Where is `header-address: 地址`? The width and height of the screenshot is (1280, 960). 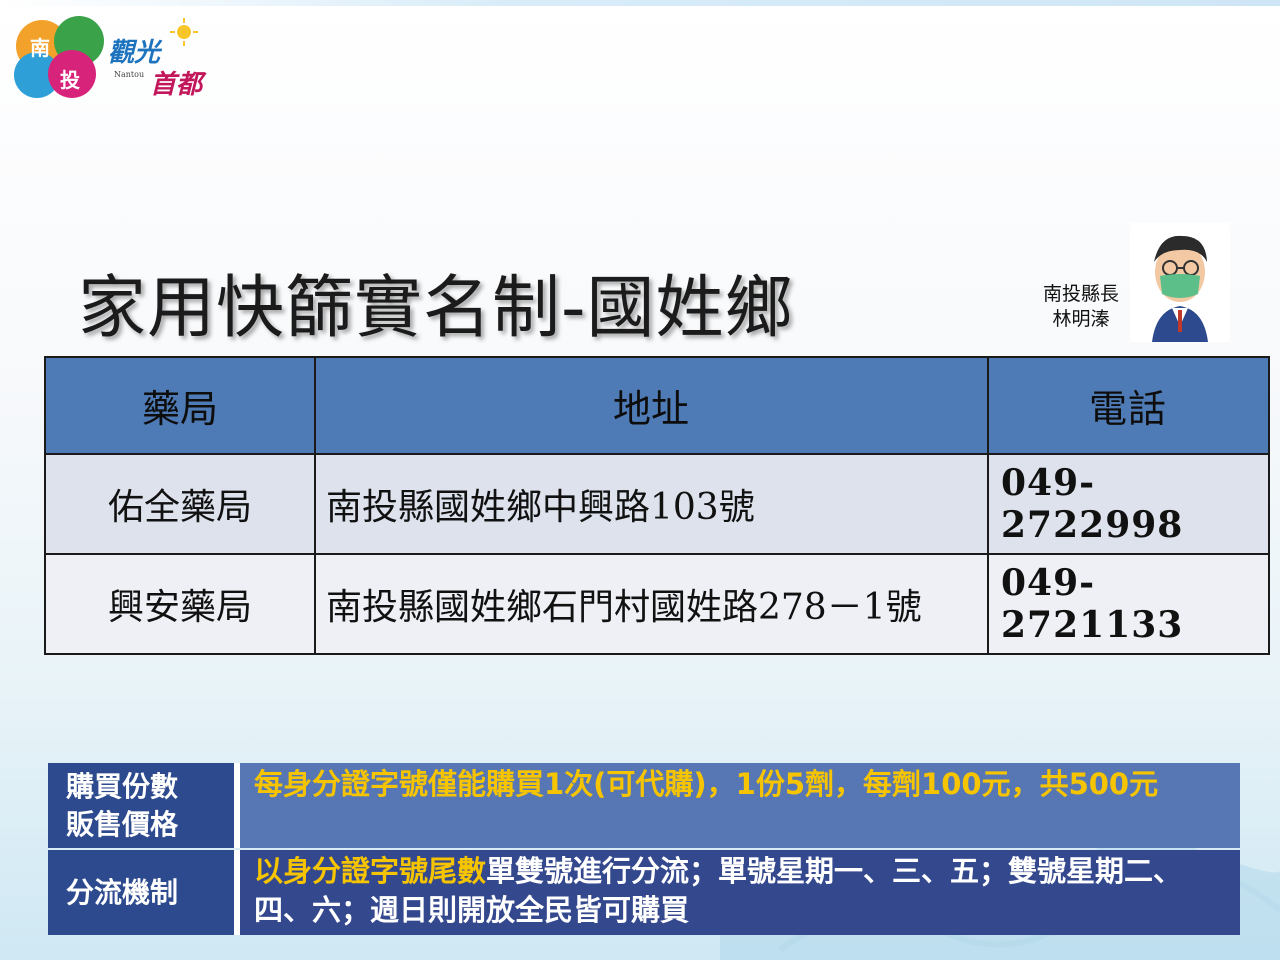 header-address: 地址 is located at coordinates (651, 405).